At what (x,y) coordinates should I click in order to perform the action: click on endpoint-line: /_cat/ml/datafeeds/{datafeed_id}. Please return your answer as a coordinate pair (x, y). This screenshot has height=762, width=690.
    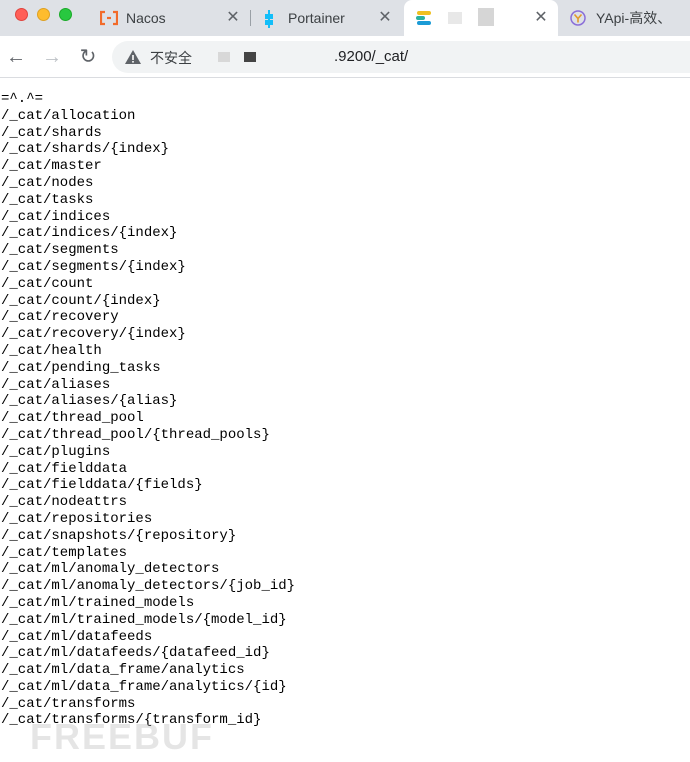
    Looking at the image, I should click on (135, 653).